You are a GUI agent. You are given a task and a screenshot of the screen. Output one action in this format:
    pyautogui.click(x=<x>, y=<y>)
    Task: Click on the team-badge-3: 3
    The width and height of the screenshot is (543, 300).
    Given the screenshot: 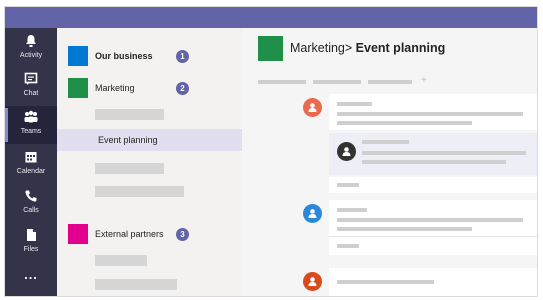 What is the action you would take?
    pyautogui.click(x=182, y=234)
    